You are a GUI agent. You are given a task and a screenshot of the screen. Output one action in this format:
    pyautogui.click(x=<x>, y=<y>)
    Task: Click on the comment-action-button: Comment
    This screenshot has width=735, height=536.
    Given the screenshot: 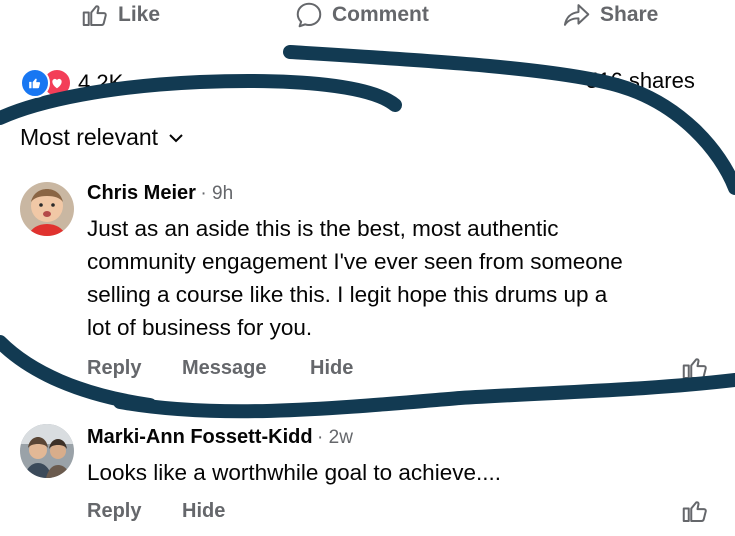 What is the action you would take?
    pyautogui.click(x=361, y=15)
    